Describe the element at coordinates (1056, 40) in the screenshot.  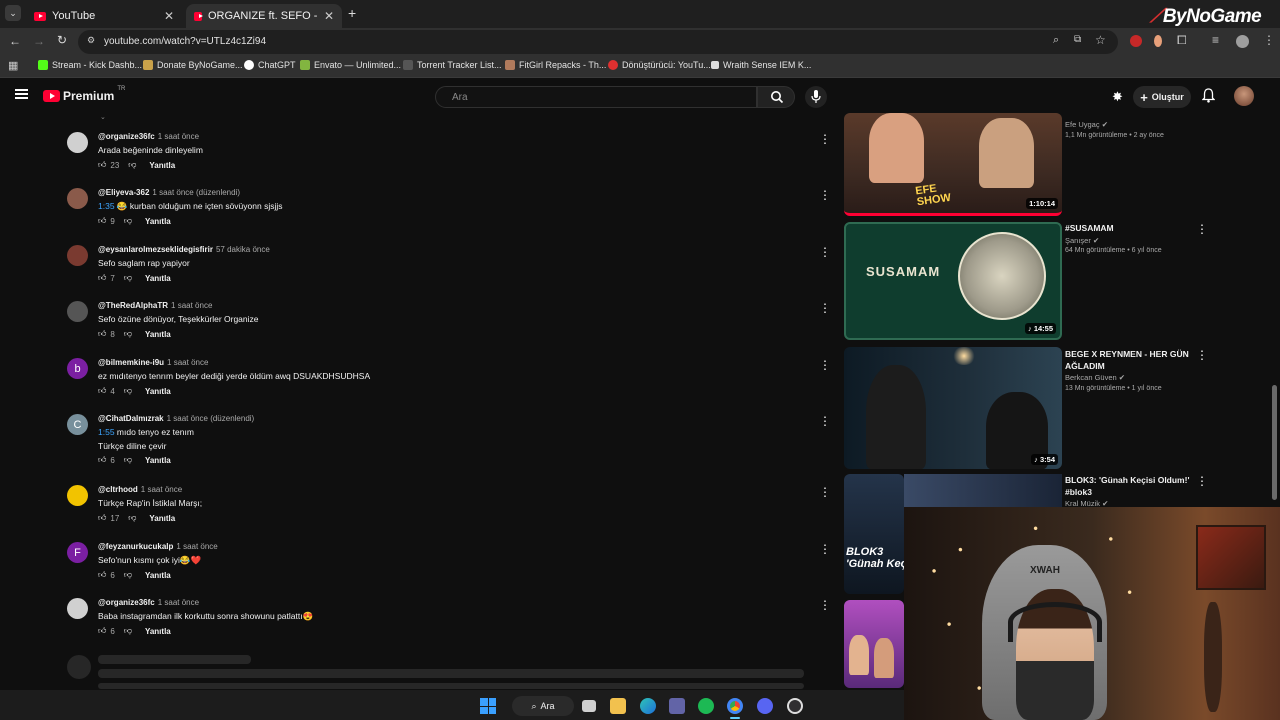
I see `zoom-icon: ⌕` at that location.